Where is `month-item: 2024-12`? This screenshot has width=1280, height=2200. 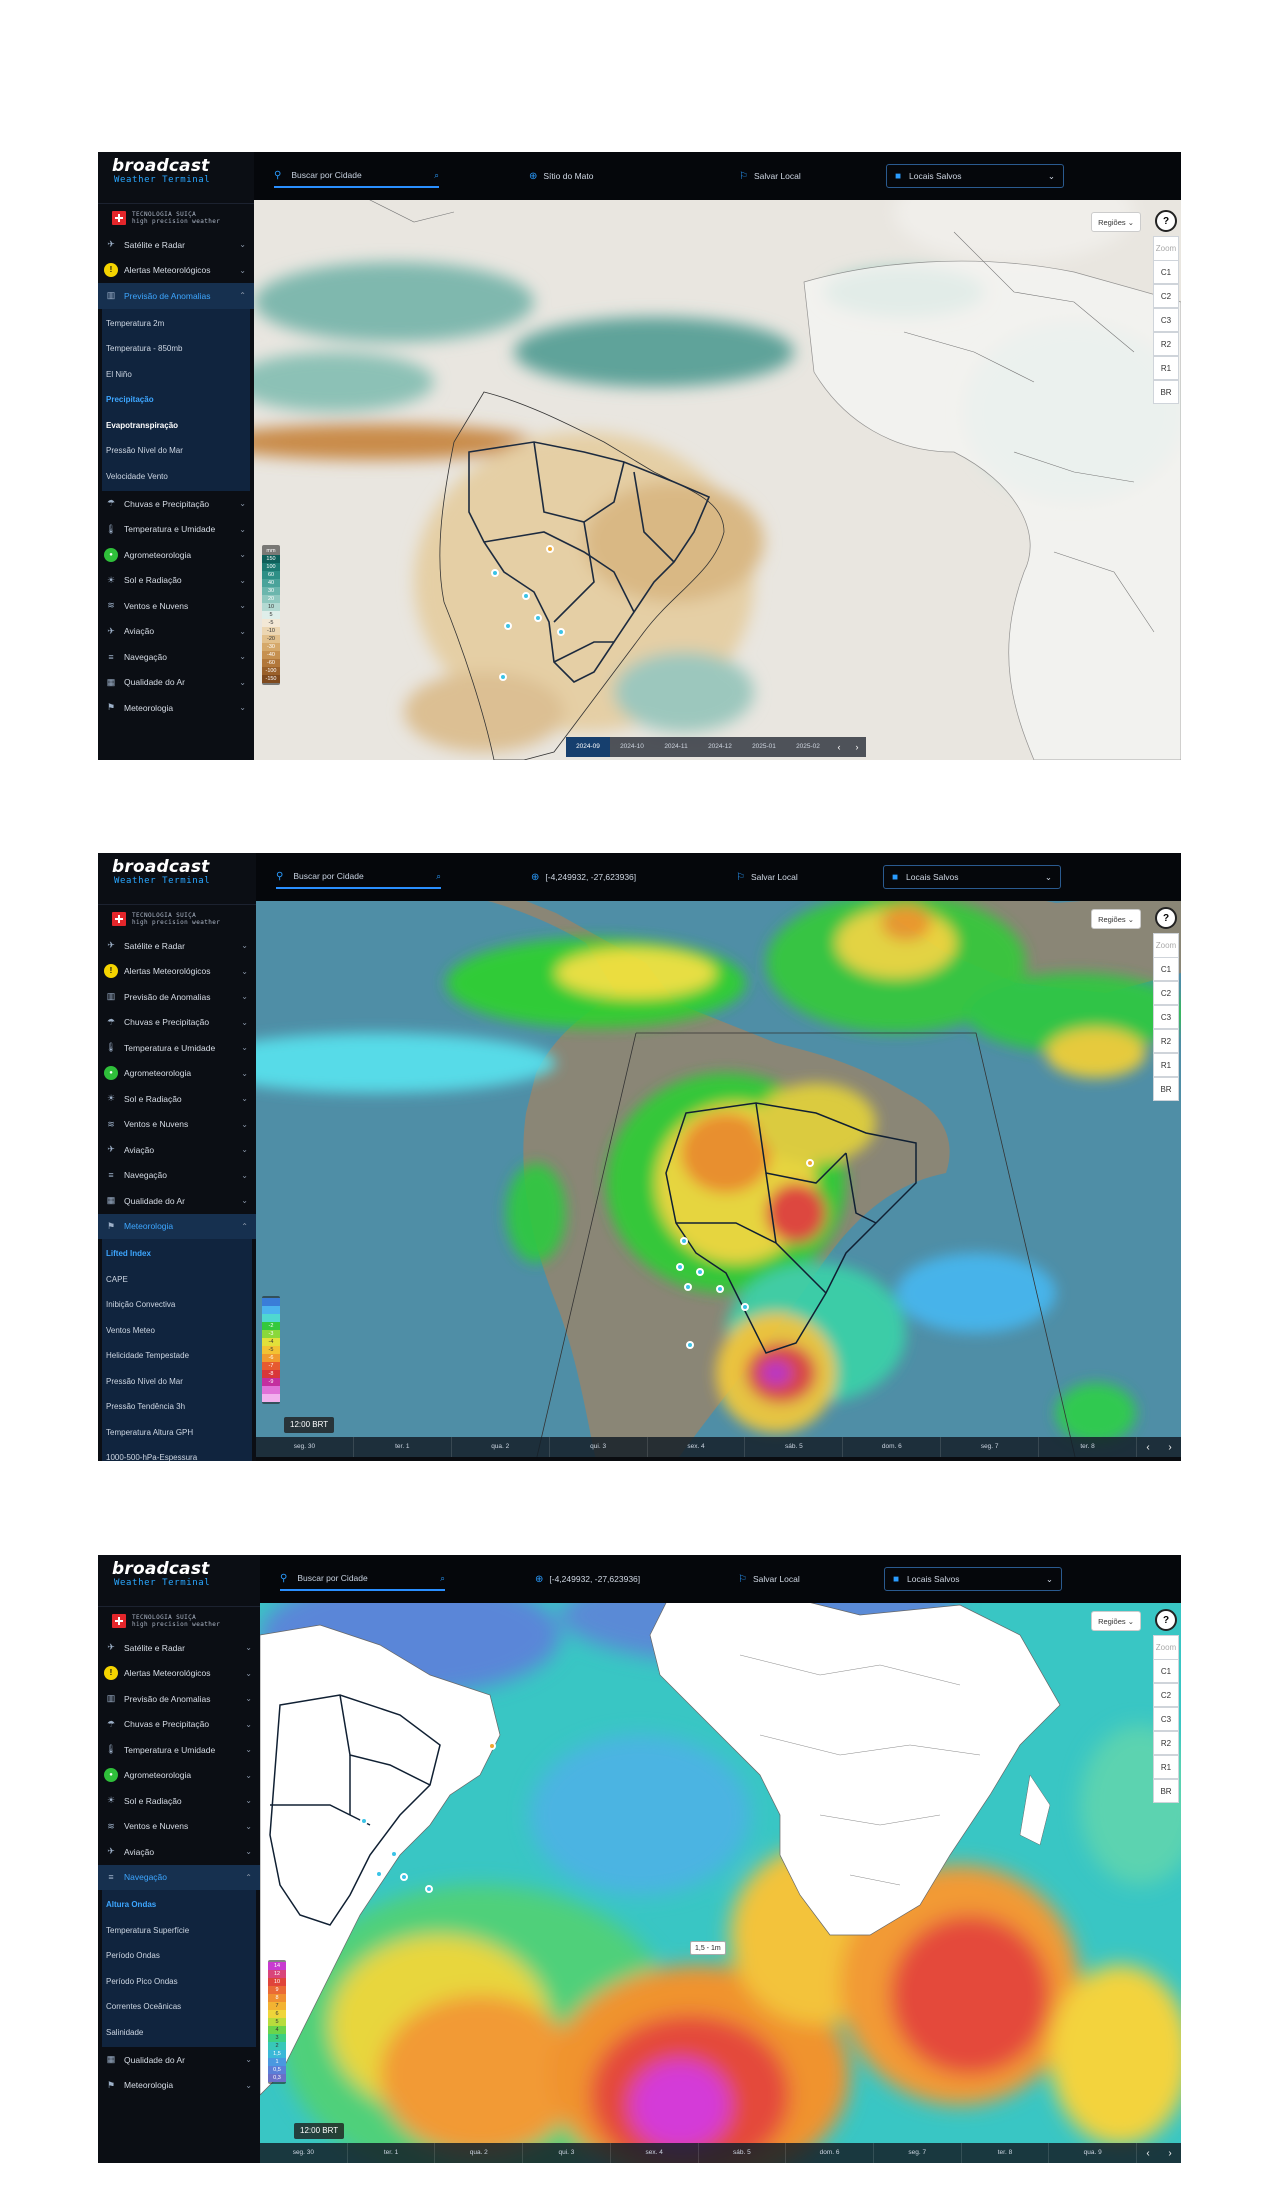
month-item: 2024-12 is located at coordinates (720, 747).